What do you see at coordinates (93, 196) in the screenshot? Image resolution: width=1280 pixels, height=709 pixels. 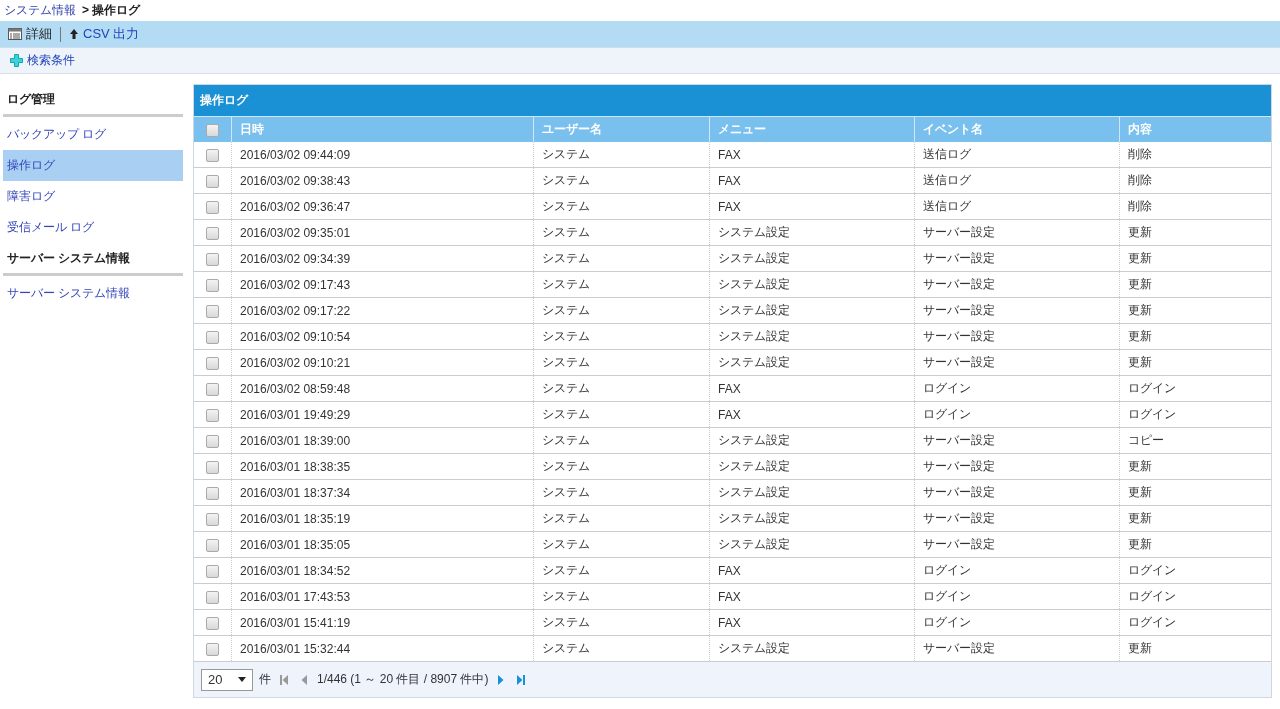 I see `sidebar-item: 障害ログ` at bounding box center [93, 196].